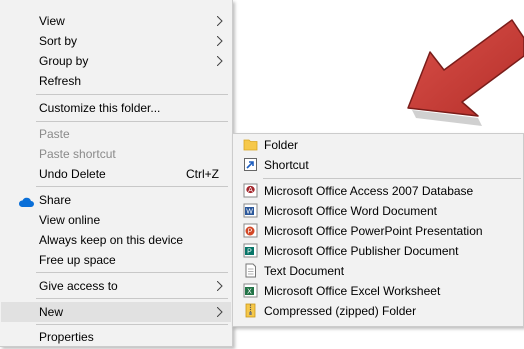 The width and height of the screenshot is (524, 349). I want to click on shortcut-icon, so click(250, 164).